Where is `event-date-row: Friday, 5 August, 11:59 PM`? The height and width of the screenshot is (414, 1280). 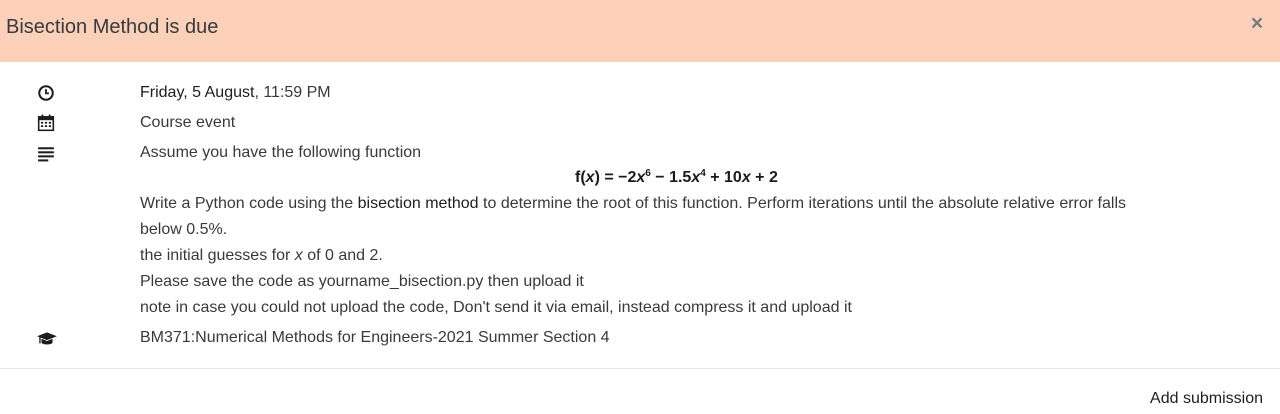
event-date-row: Friday, 5 August, 11:59 PM is located at coordinates (640, 92).